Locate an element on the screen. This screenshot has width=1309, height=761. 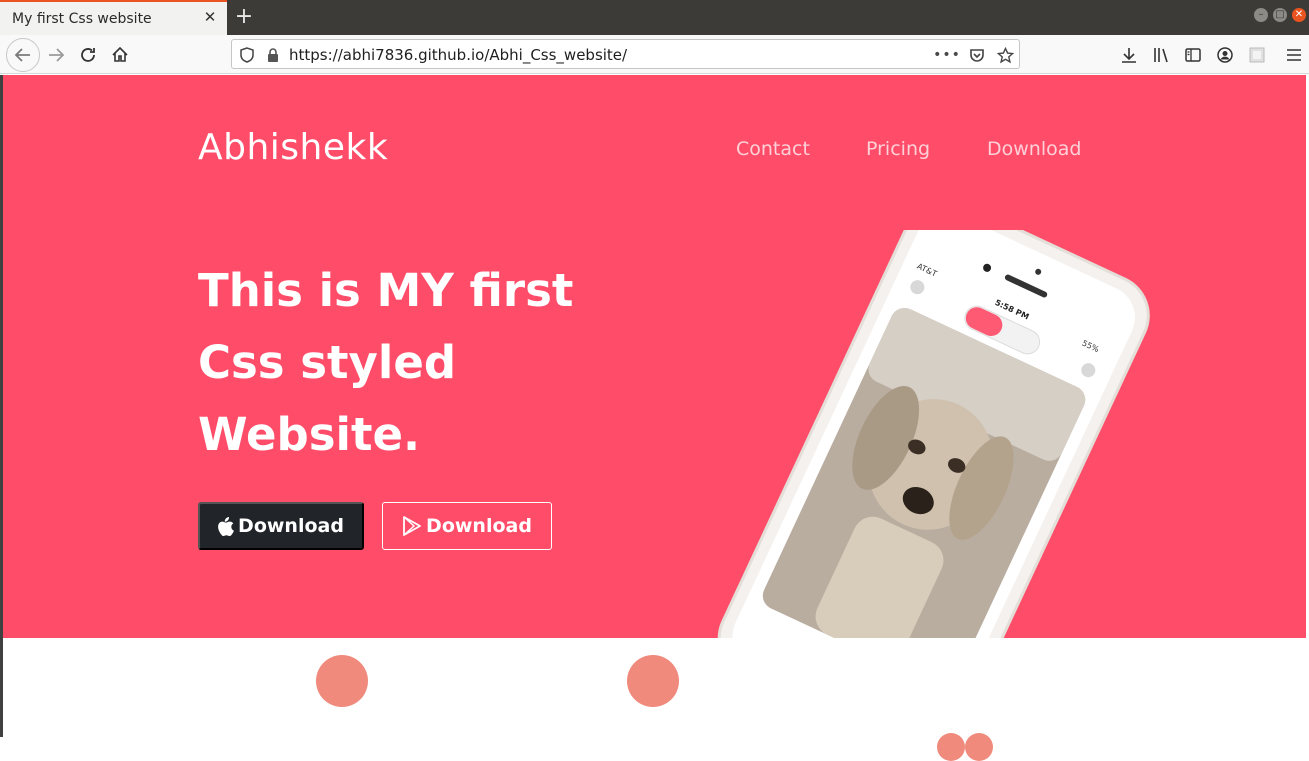
menu-icon is located at coordinates (1294, 55).